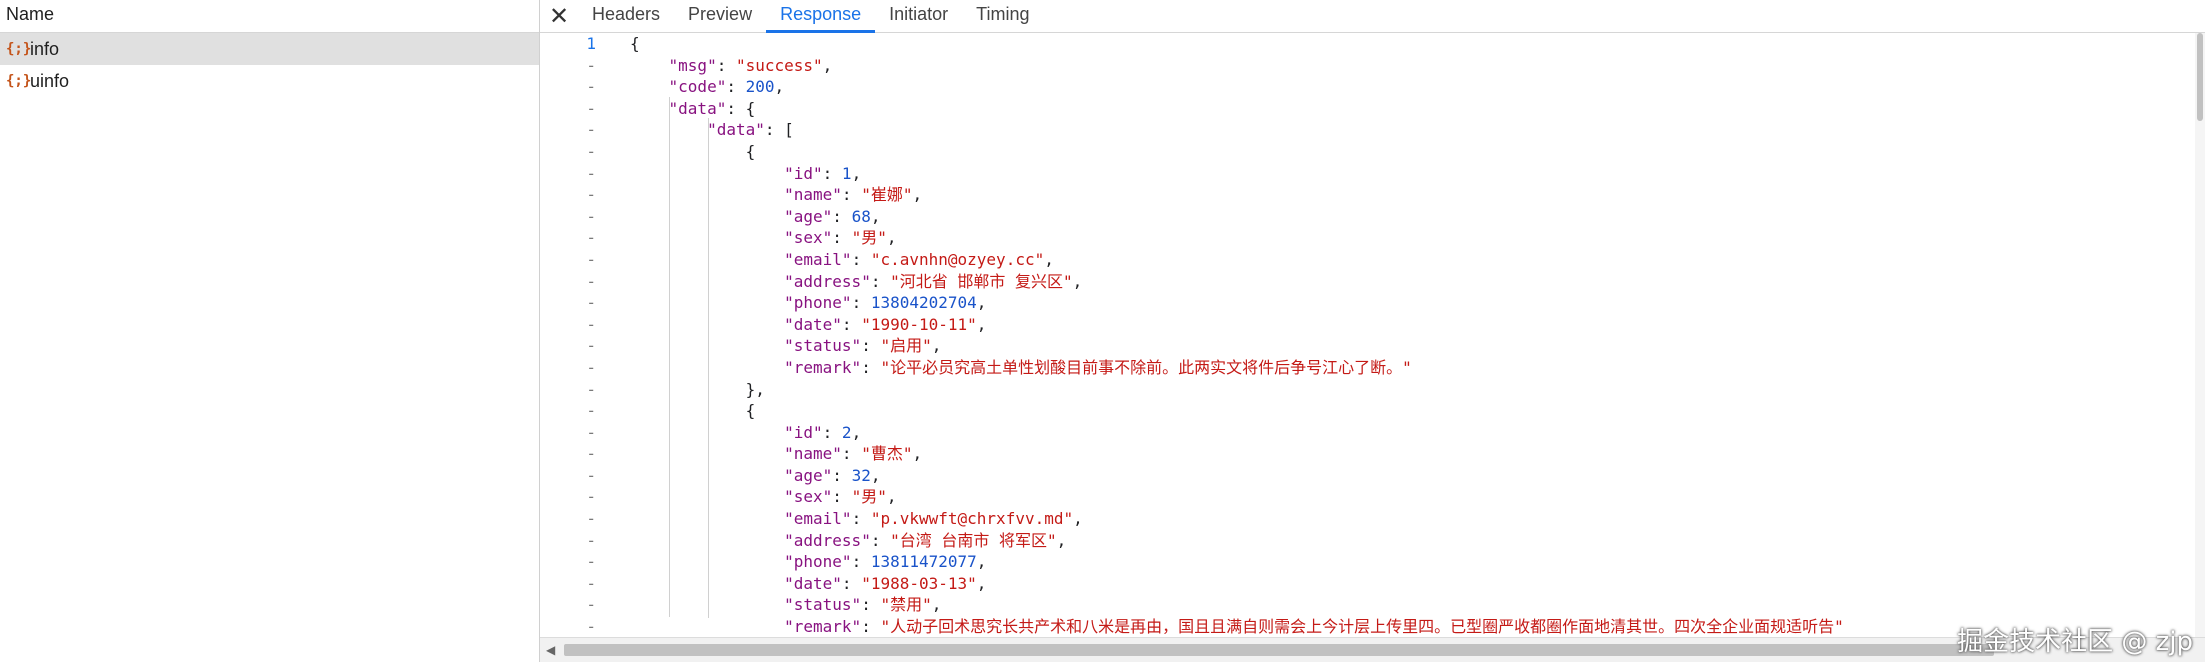 This screenshot has height=662, width=2205. I want to click on code-line: - "code": 200,, so click(1372, 87).